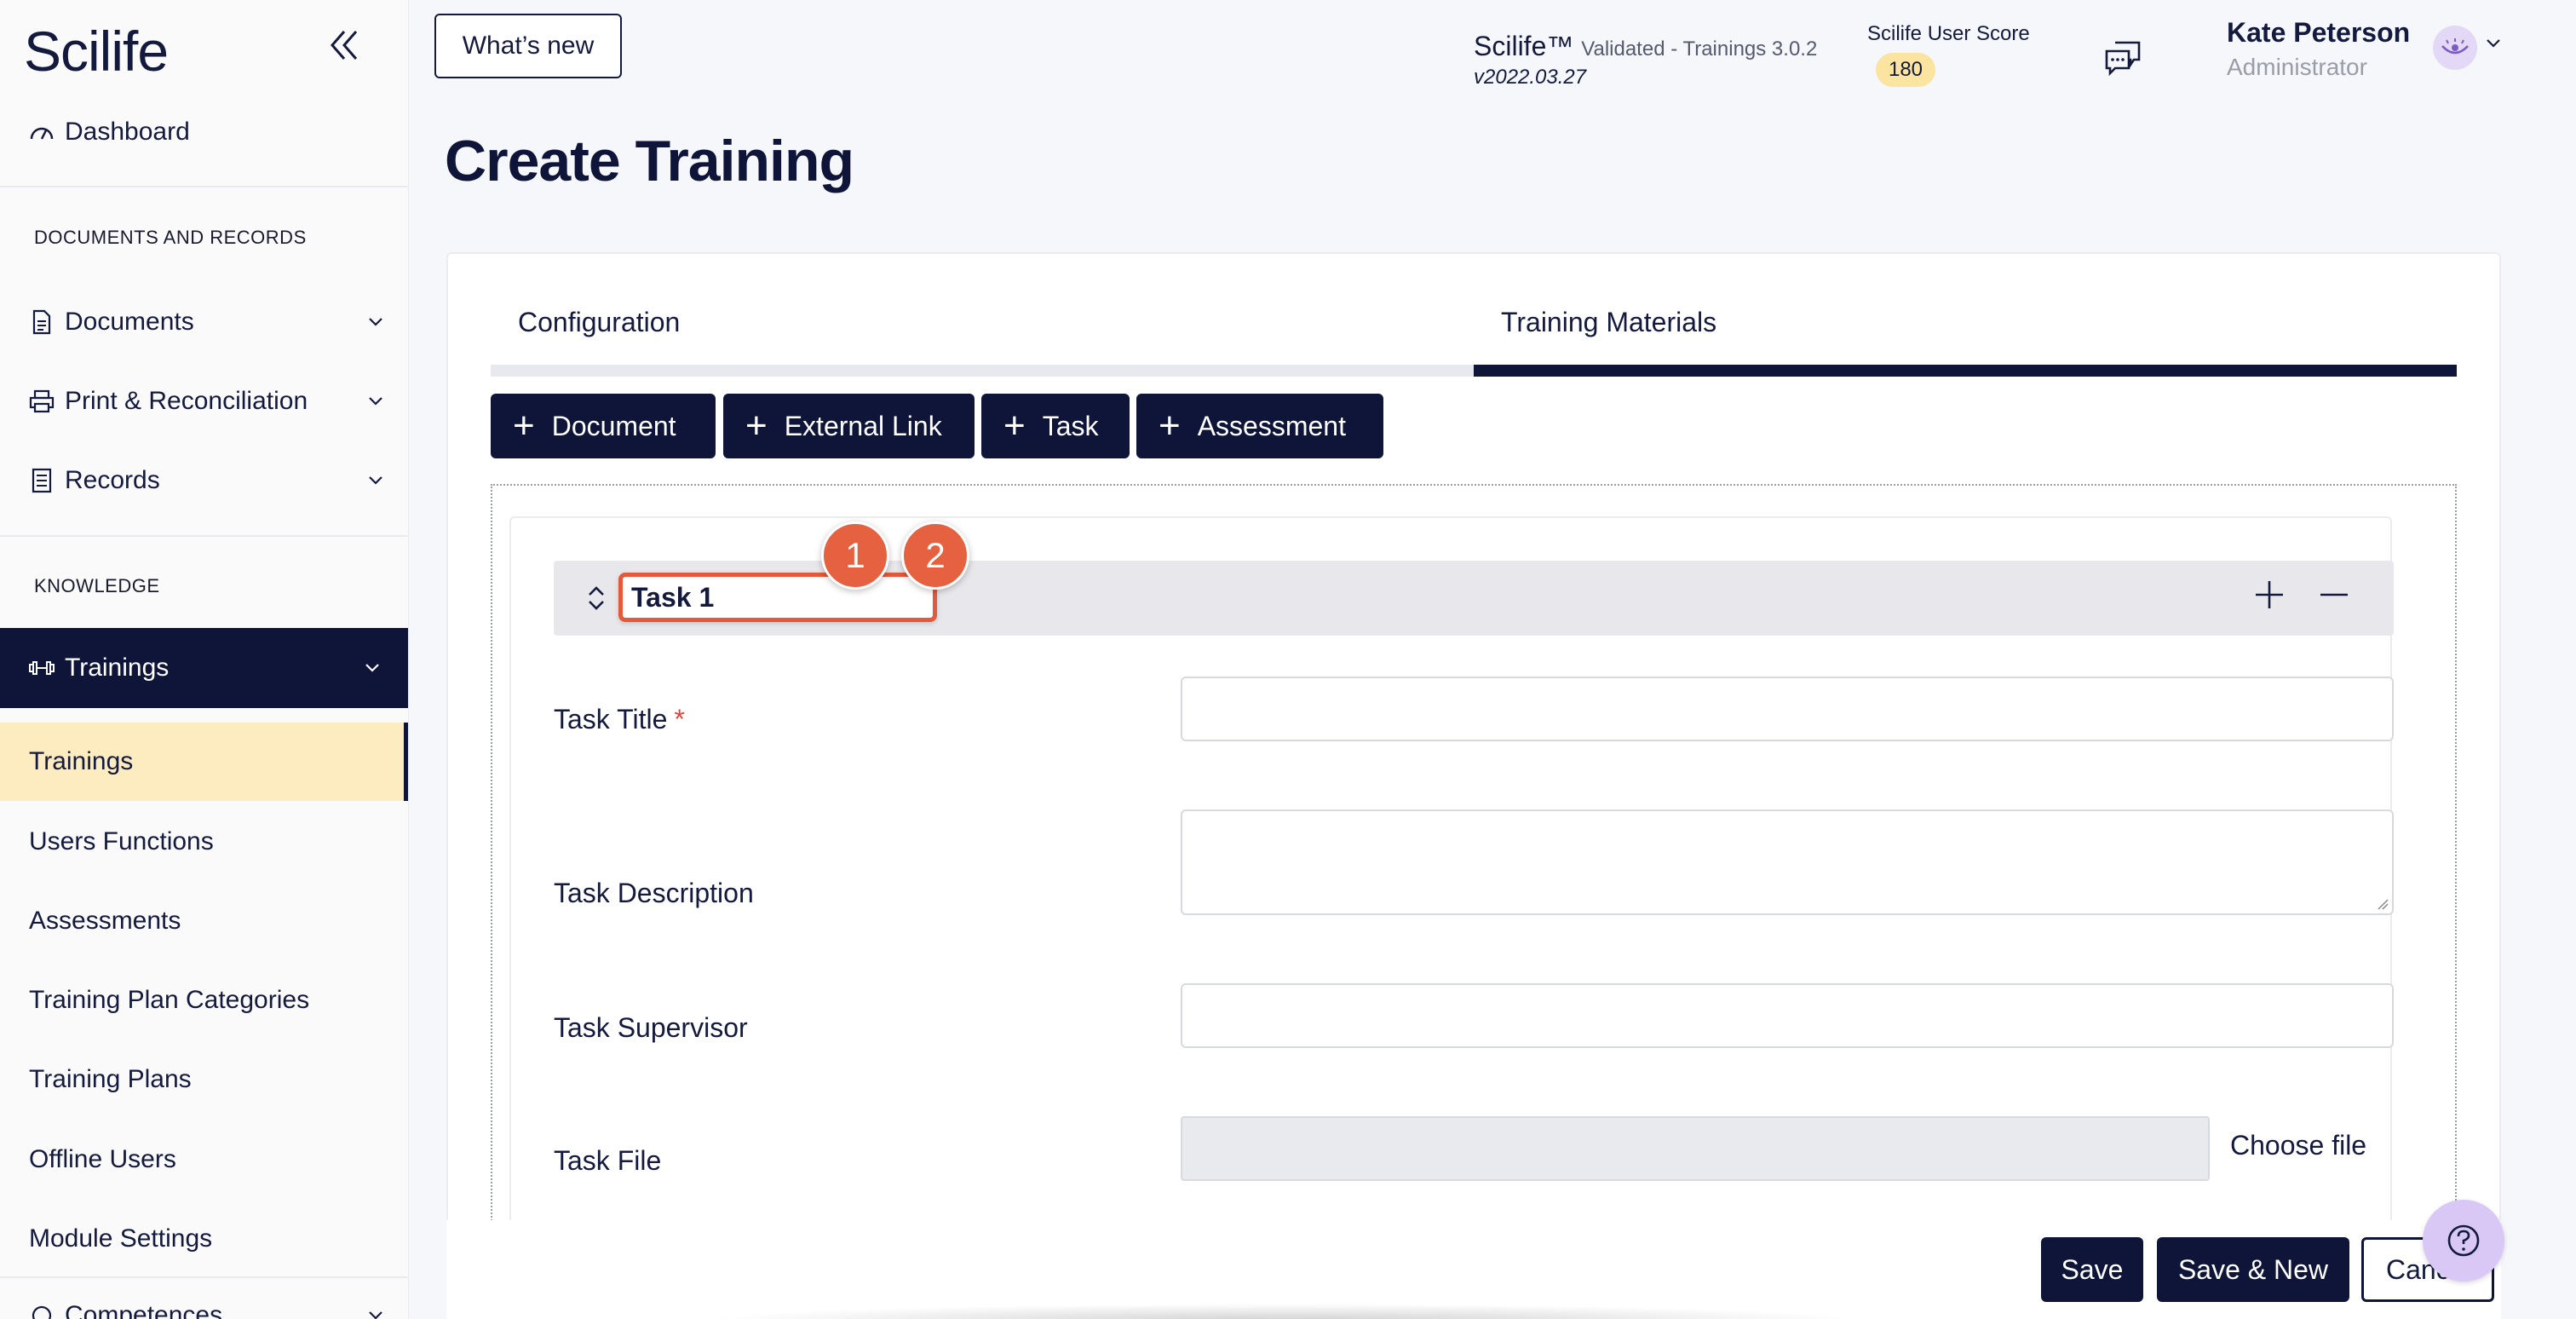 This screenshot has width=2576, height=1319. I want to click on footer-shadow, so click(1287, 1311).